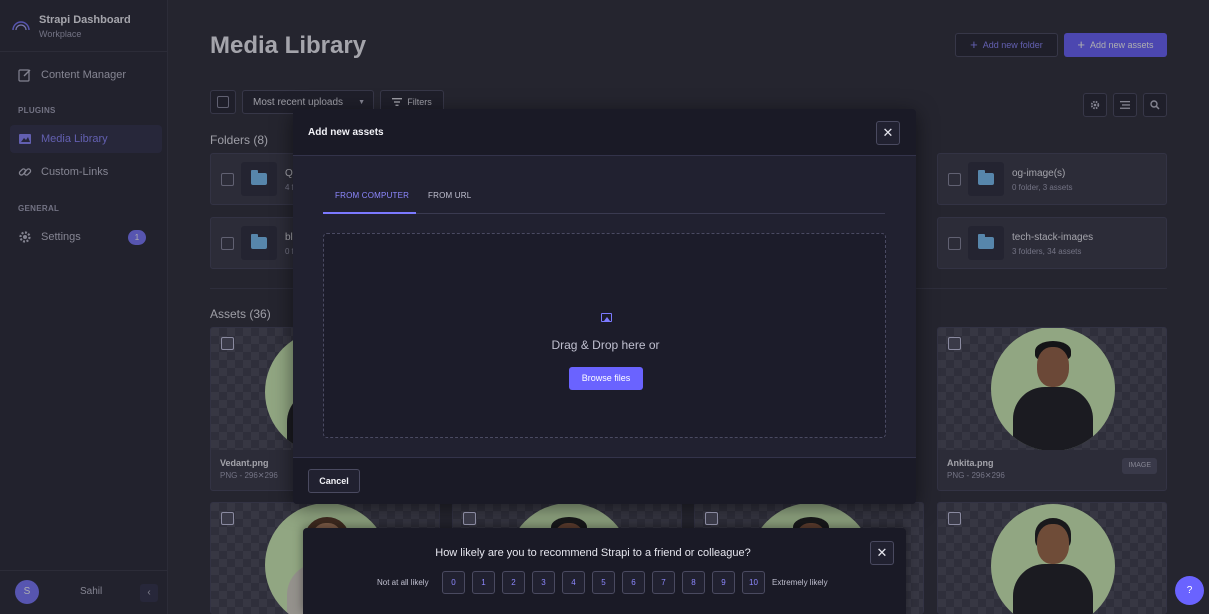 The height and width of the screenshot is (614, 1209). I want to click on nps-score-0: 0, so click(453, 582).